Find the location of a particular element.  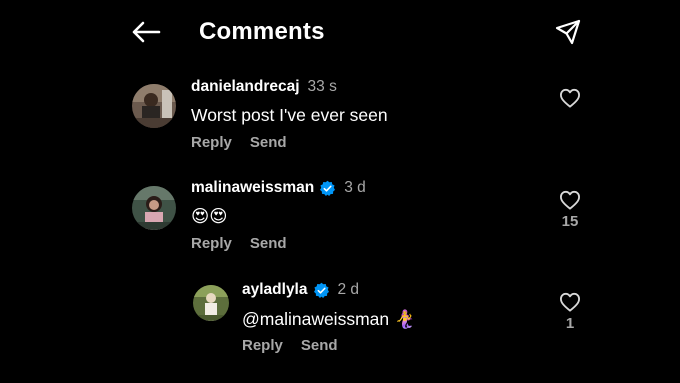

back-button is located at coordinates (146, 32).